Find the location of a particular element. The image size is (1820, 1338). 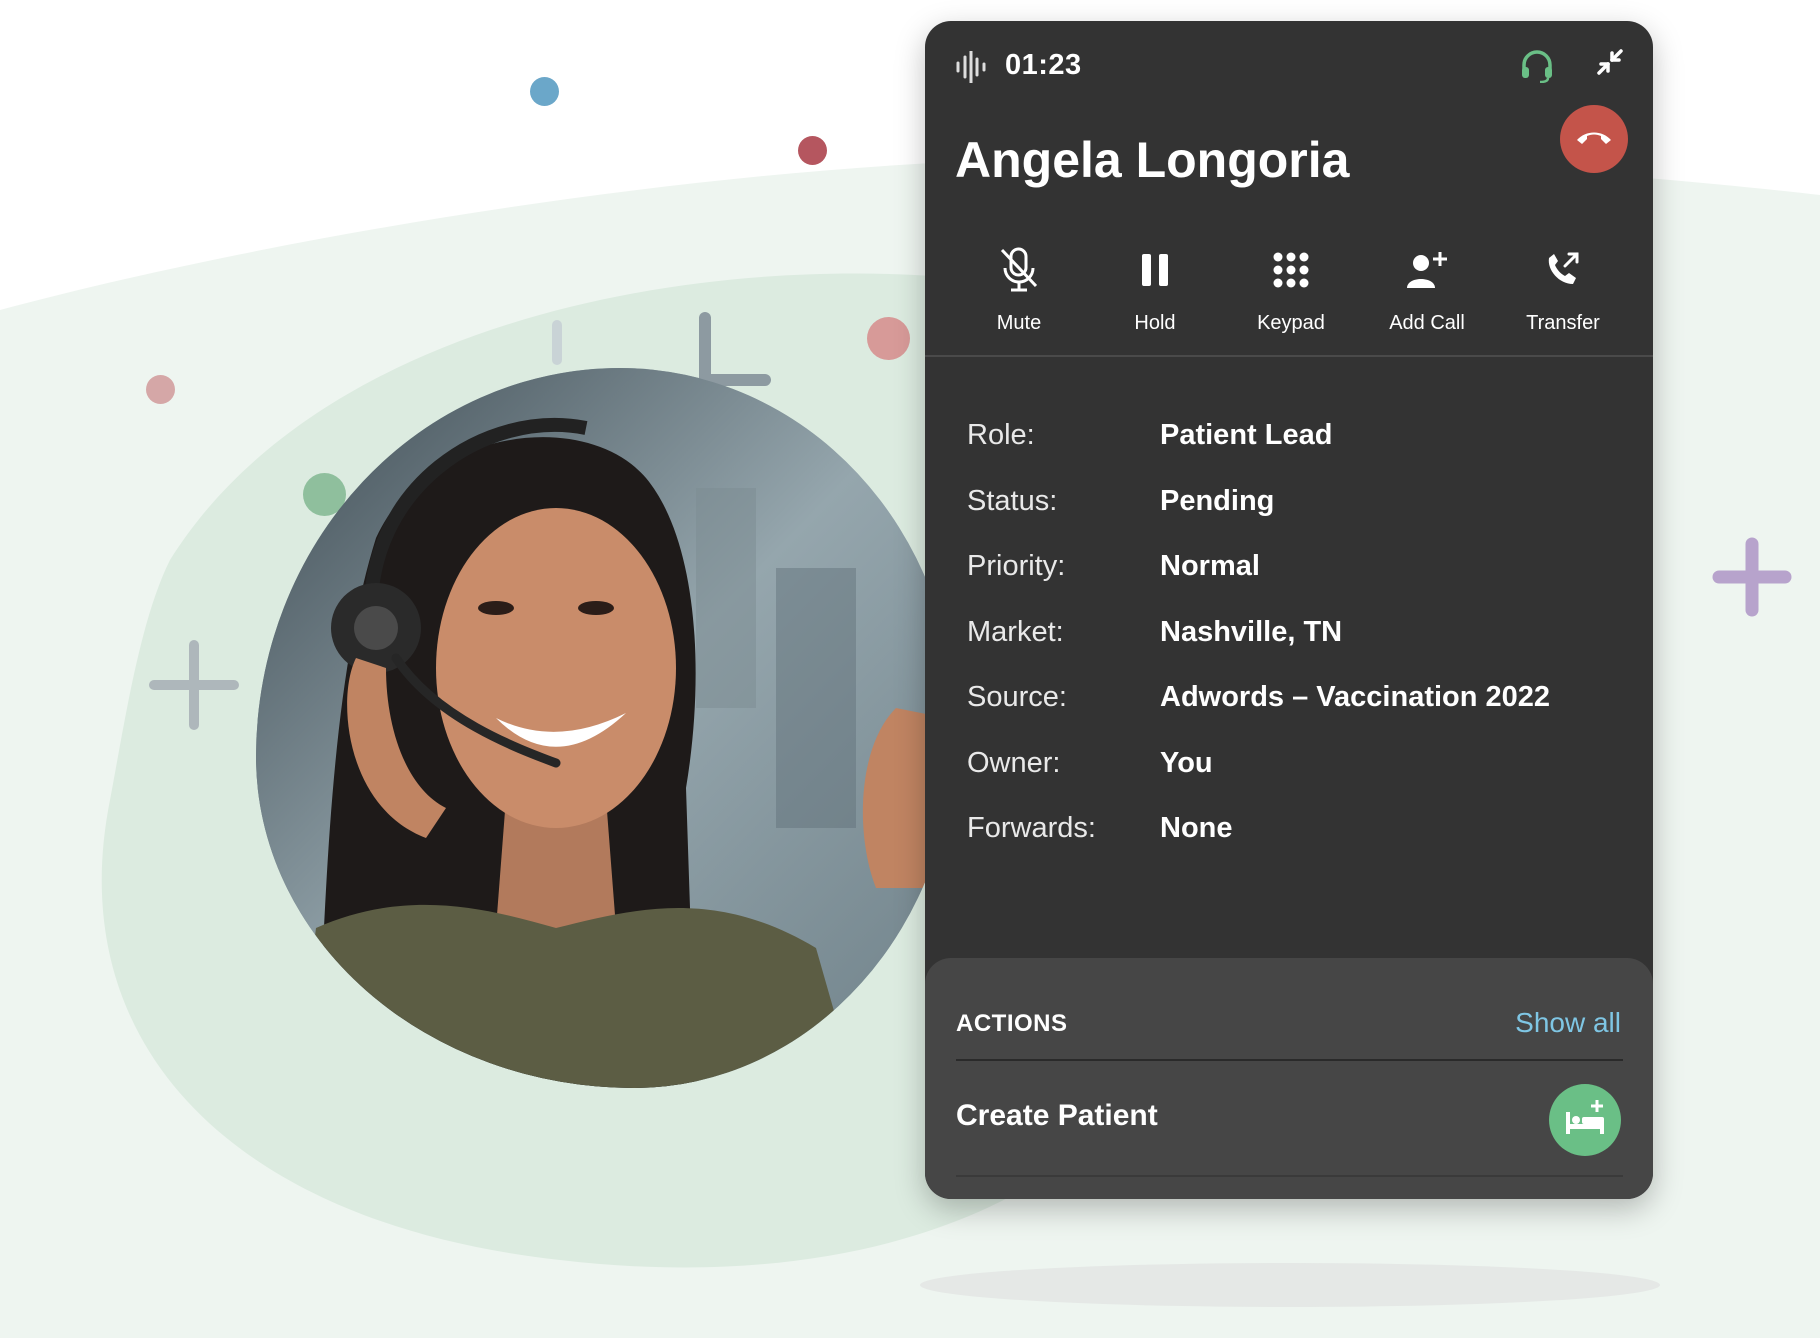

detail-row-owner: Owner: You is located at coordinates (1292, 780).